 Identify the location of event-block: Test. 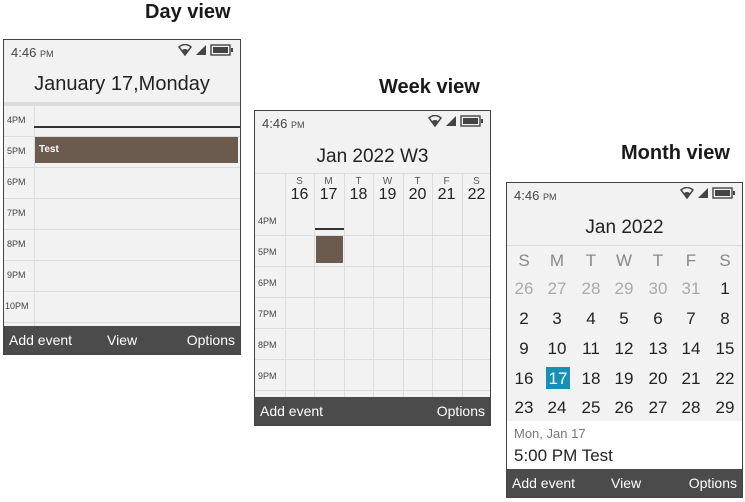
(136, 150).